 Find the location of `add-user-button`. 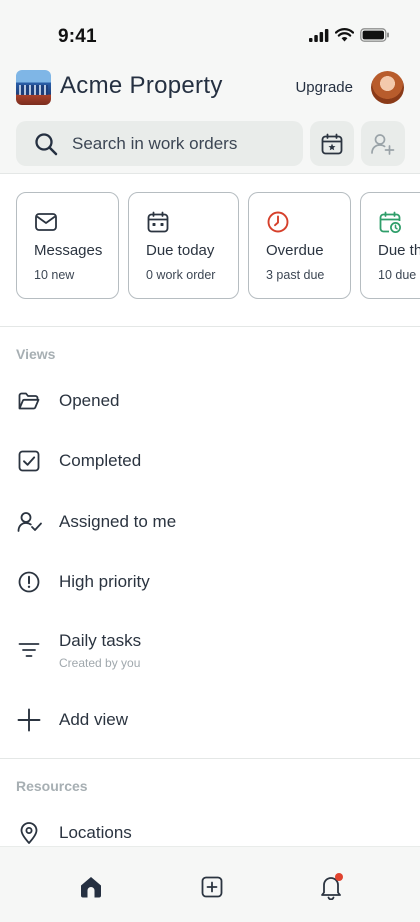

add-user-button is located at coordinates (383, 143).